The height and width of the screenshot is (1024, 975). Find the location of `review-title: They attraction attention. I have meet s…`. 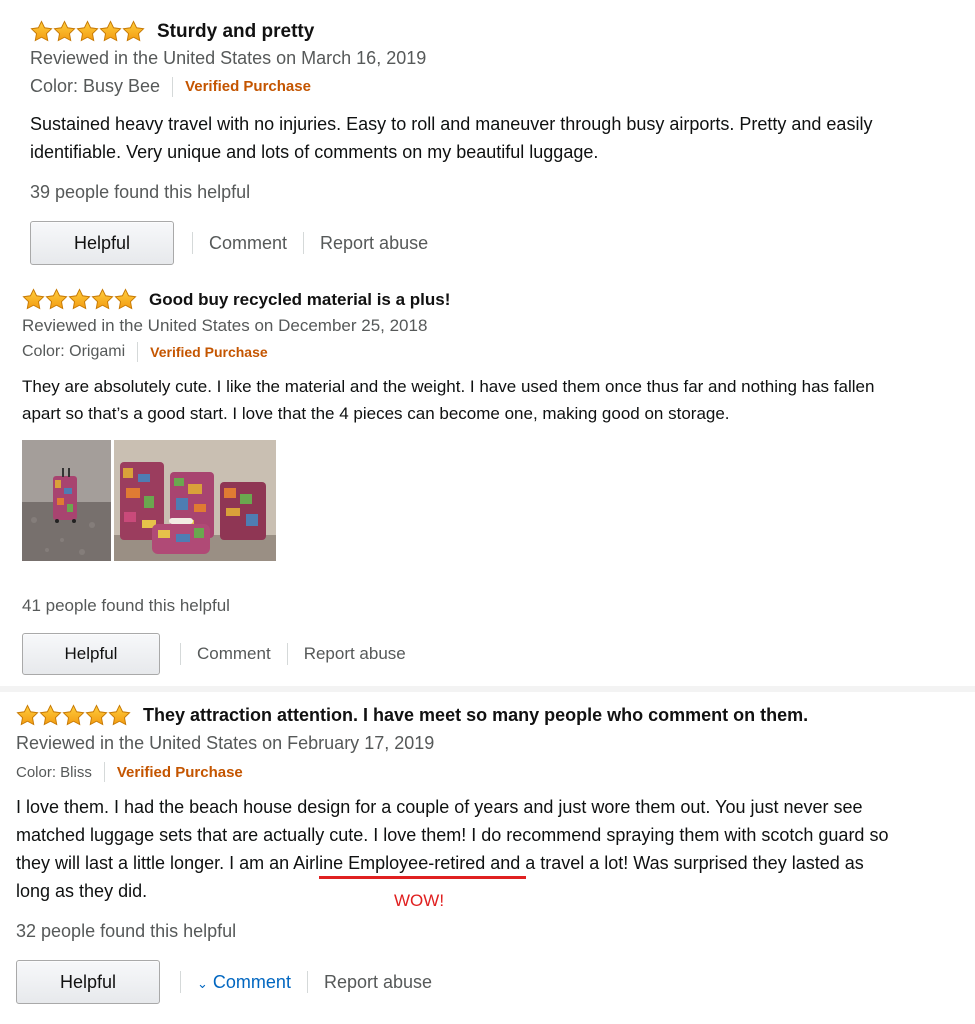

review-title: They attraction attention. I have meet s… is located at coordinates (475, 715).